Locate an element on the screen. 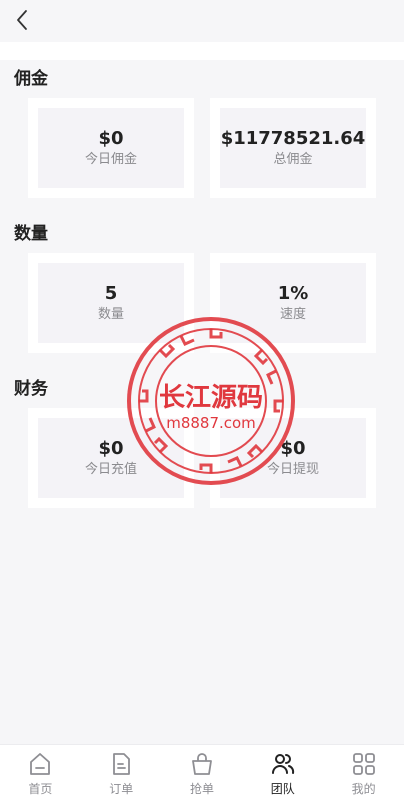 The height and width of the screenshot is (803, 404). section-title-quantity: 数量 is located at coordinates (31, 234).